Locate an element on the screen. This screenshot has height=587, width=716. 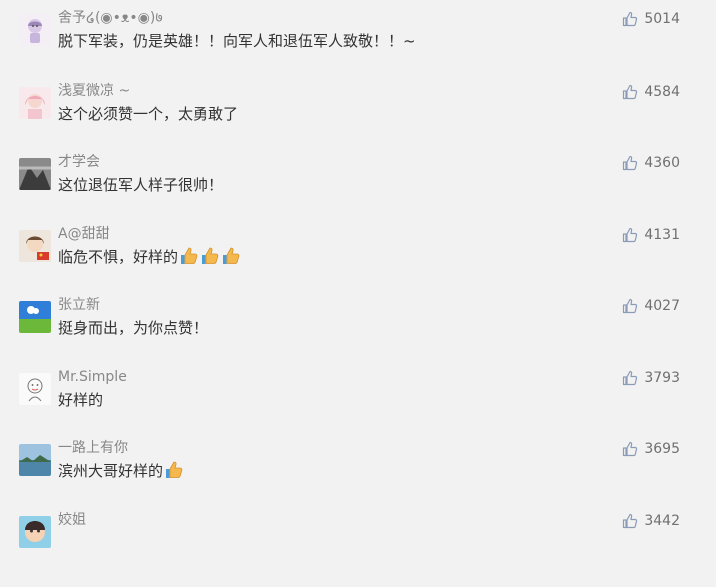
like-button: 3793 is located at coordinates (651, 378).